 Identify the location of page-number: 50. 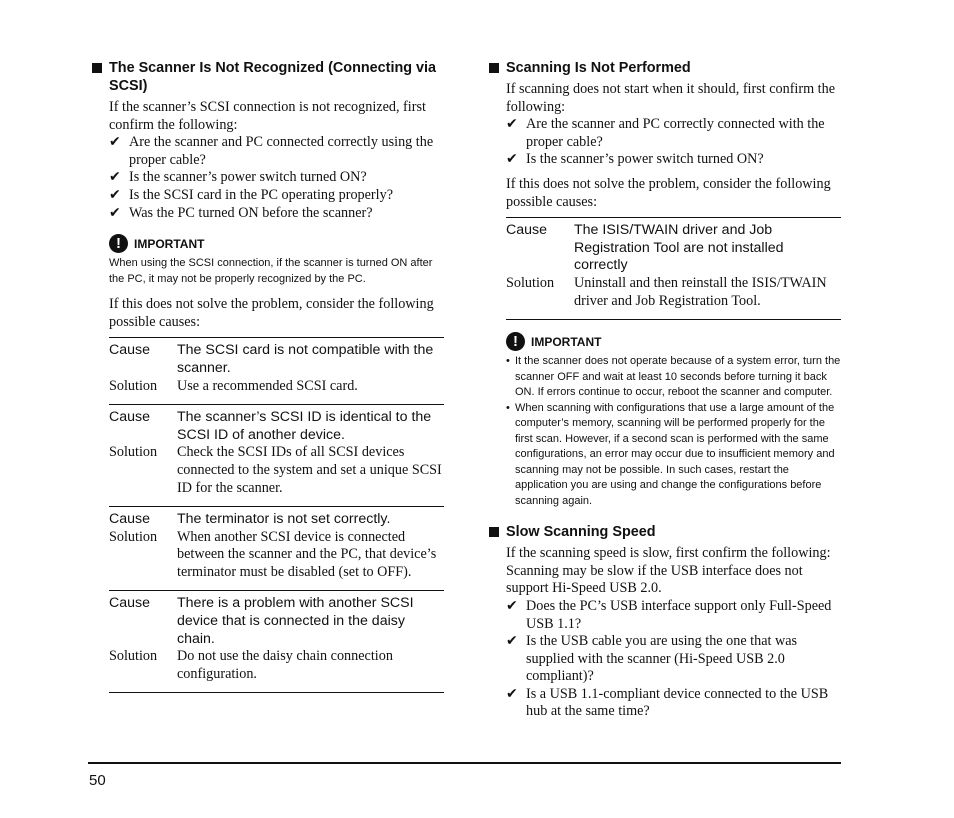
(97, 780).